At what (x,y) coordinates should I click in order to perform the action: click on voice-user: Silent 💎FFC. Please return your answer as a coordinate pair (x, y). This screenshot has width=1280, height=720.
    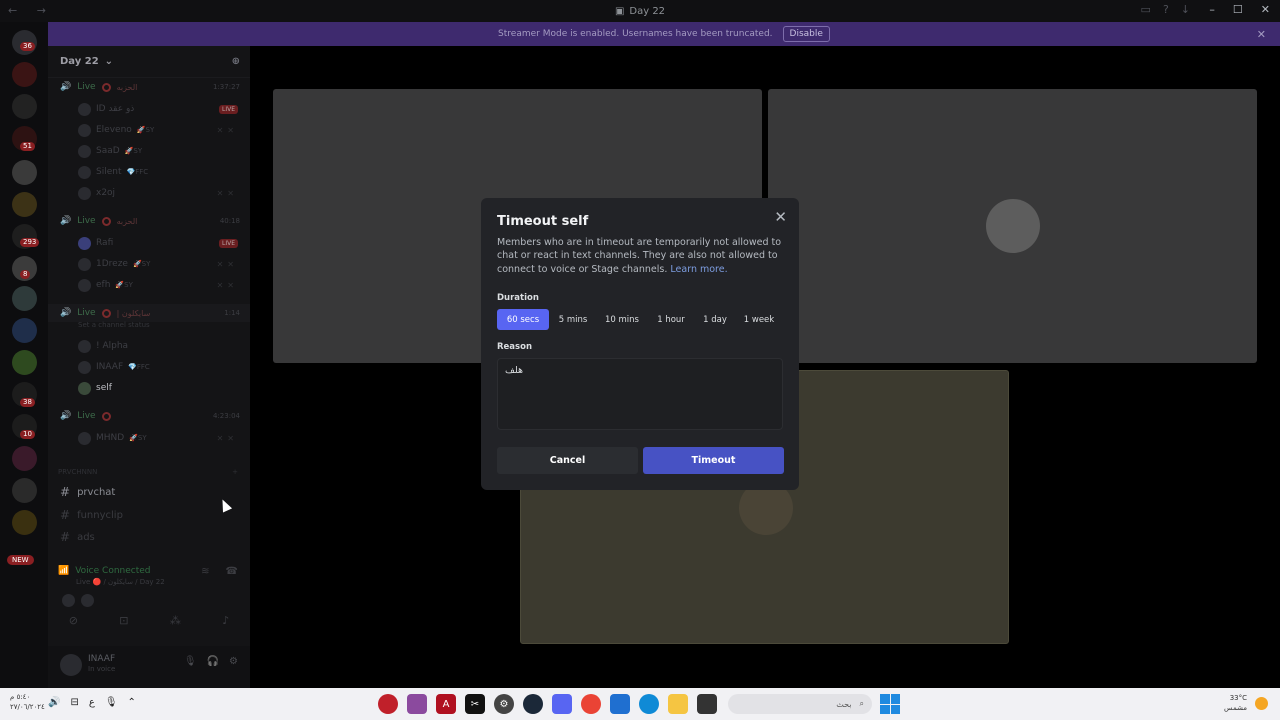
    Looking at the image, I should click on (149, 172).